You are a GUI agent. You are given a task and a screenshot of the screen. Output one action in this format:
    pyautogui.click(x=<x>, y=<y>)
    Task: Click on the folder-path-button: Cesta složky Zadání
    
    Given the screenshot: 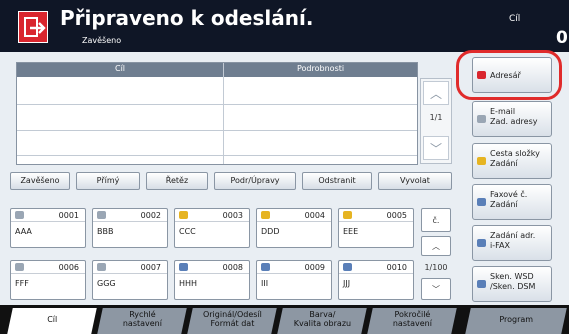 What is the action you would take?
    pyautogui.click(x=512, y=161)
    